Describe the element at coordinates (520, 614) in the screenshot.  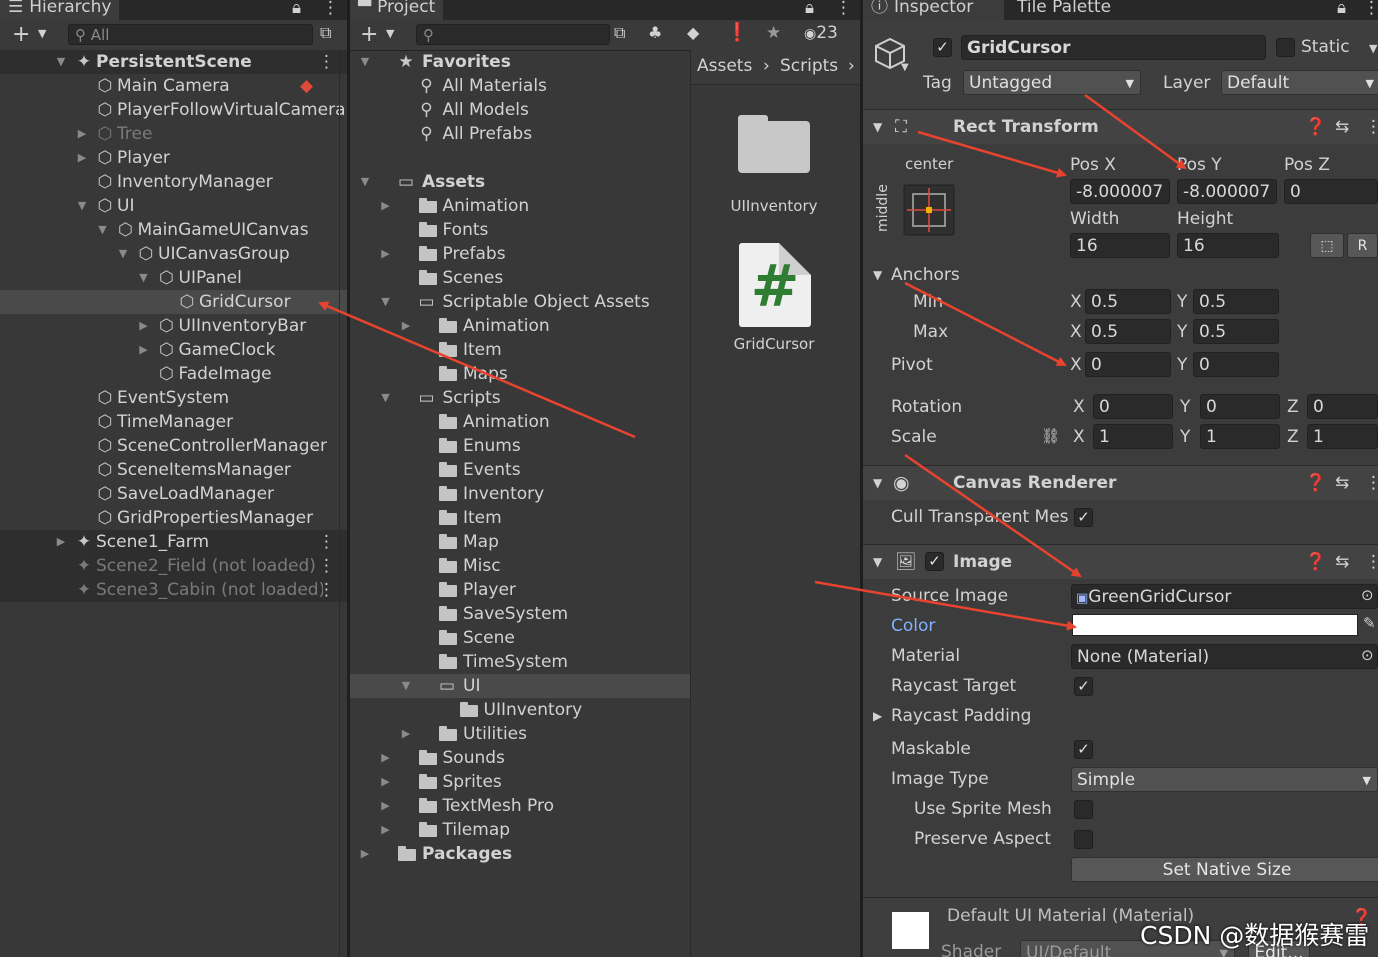
I see `project-tree-row: SaveSystem` at that location.